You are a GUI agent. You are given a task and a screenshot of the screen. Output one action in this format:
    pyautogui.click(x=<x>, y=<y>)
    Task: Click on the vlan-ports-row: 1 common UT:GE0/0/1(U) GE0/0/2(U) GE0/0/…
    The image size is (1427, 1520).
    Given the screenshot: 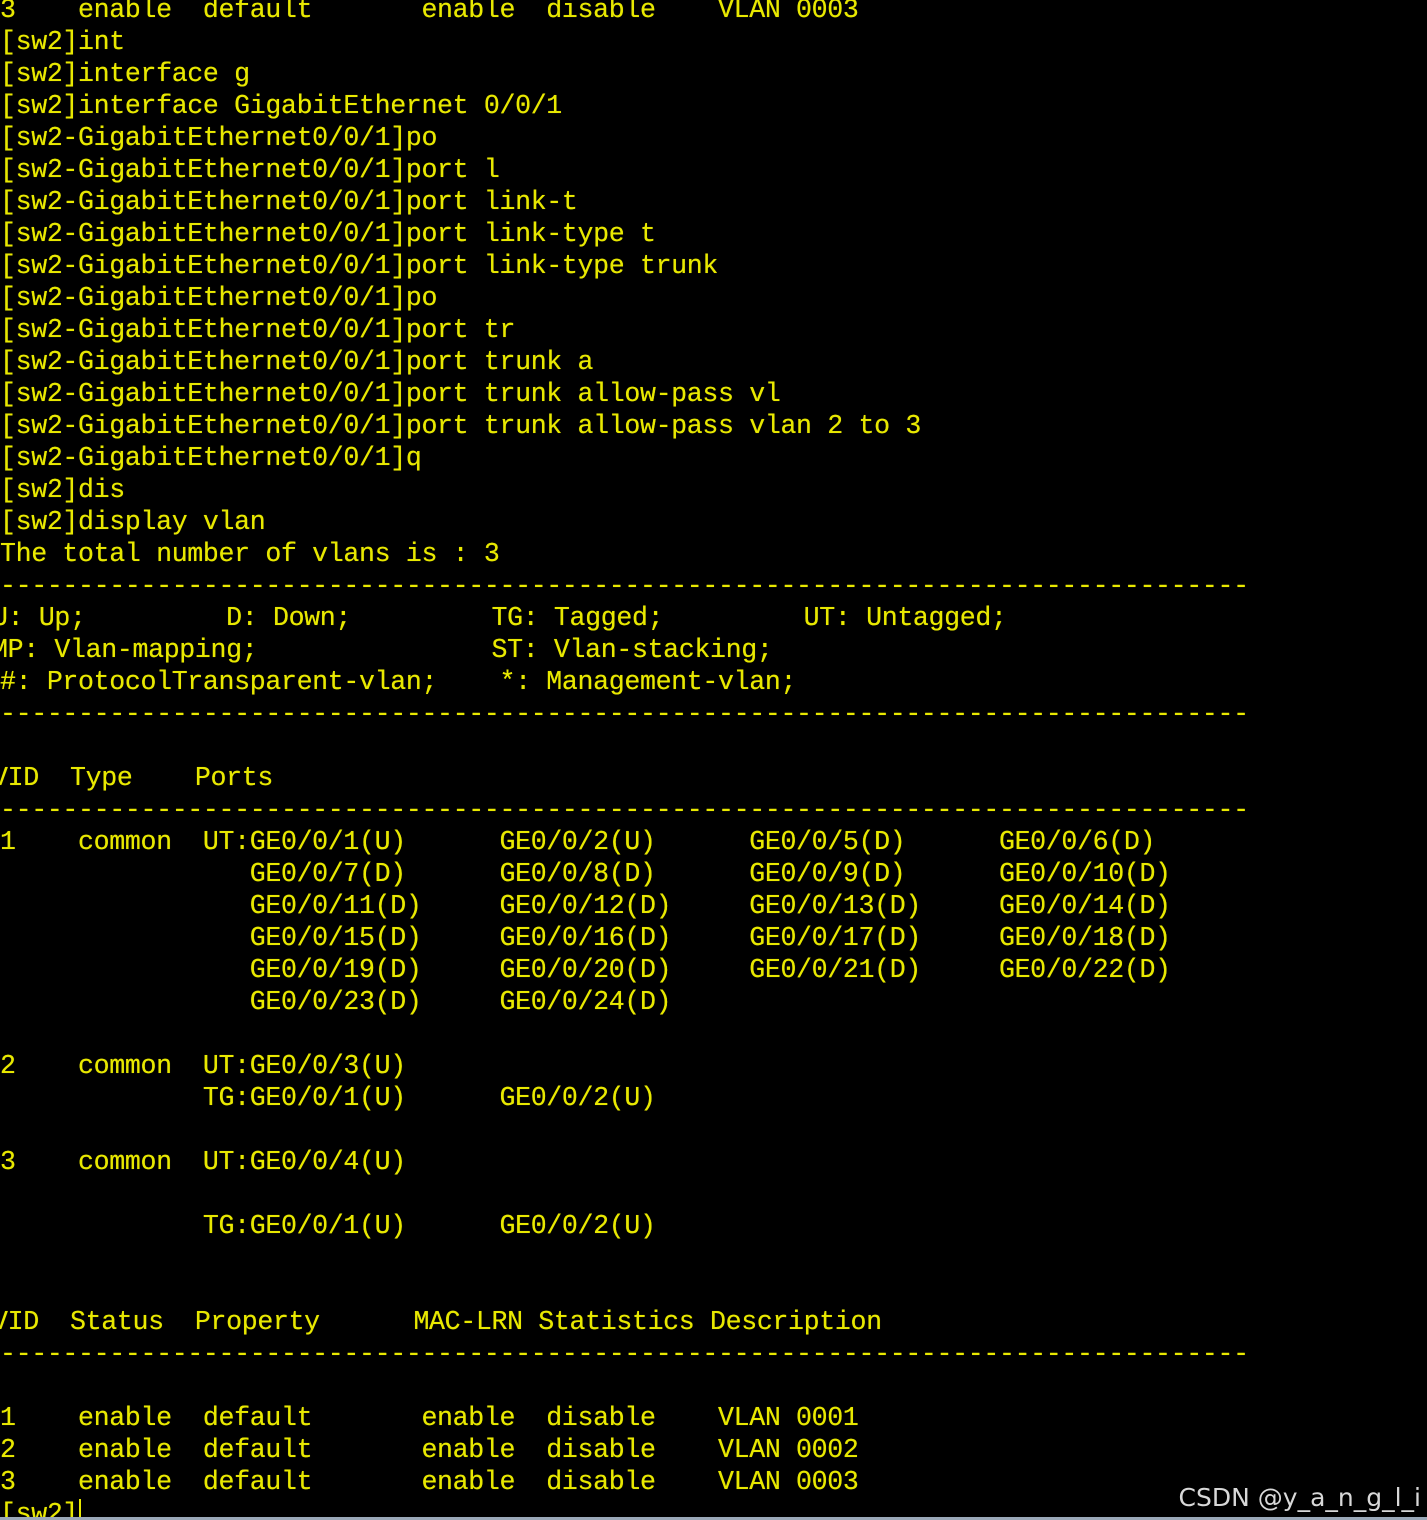 What is the action you would take?
    pyautogui.click(x=578, y=842)
    